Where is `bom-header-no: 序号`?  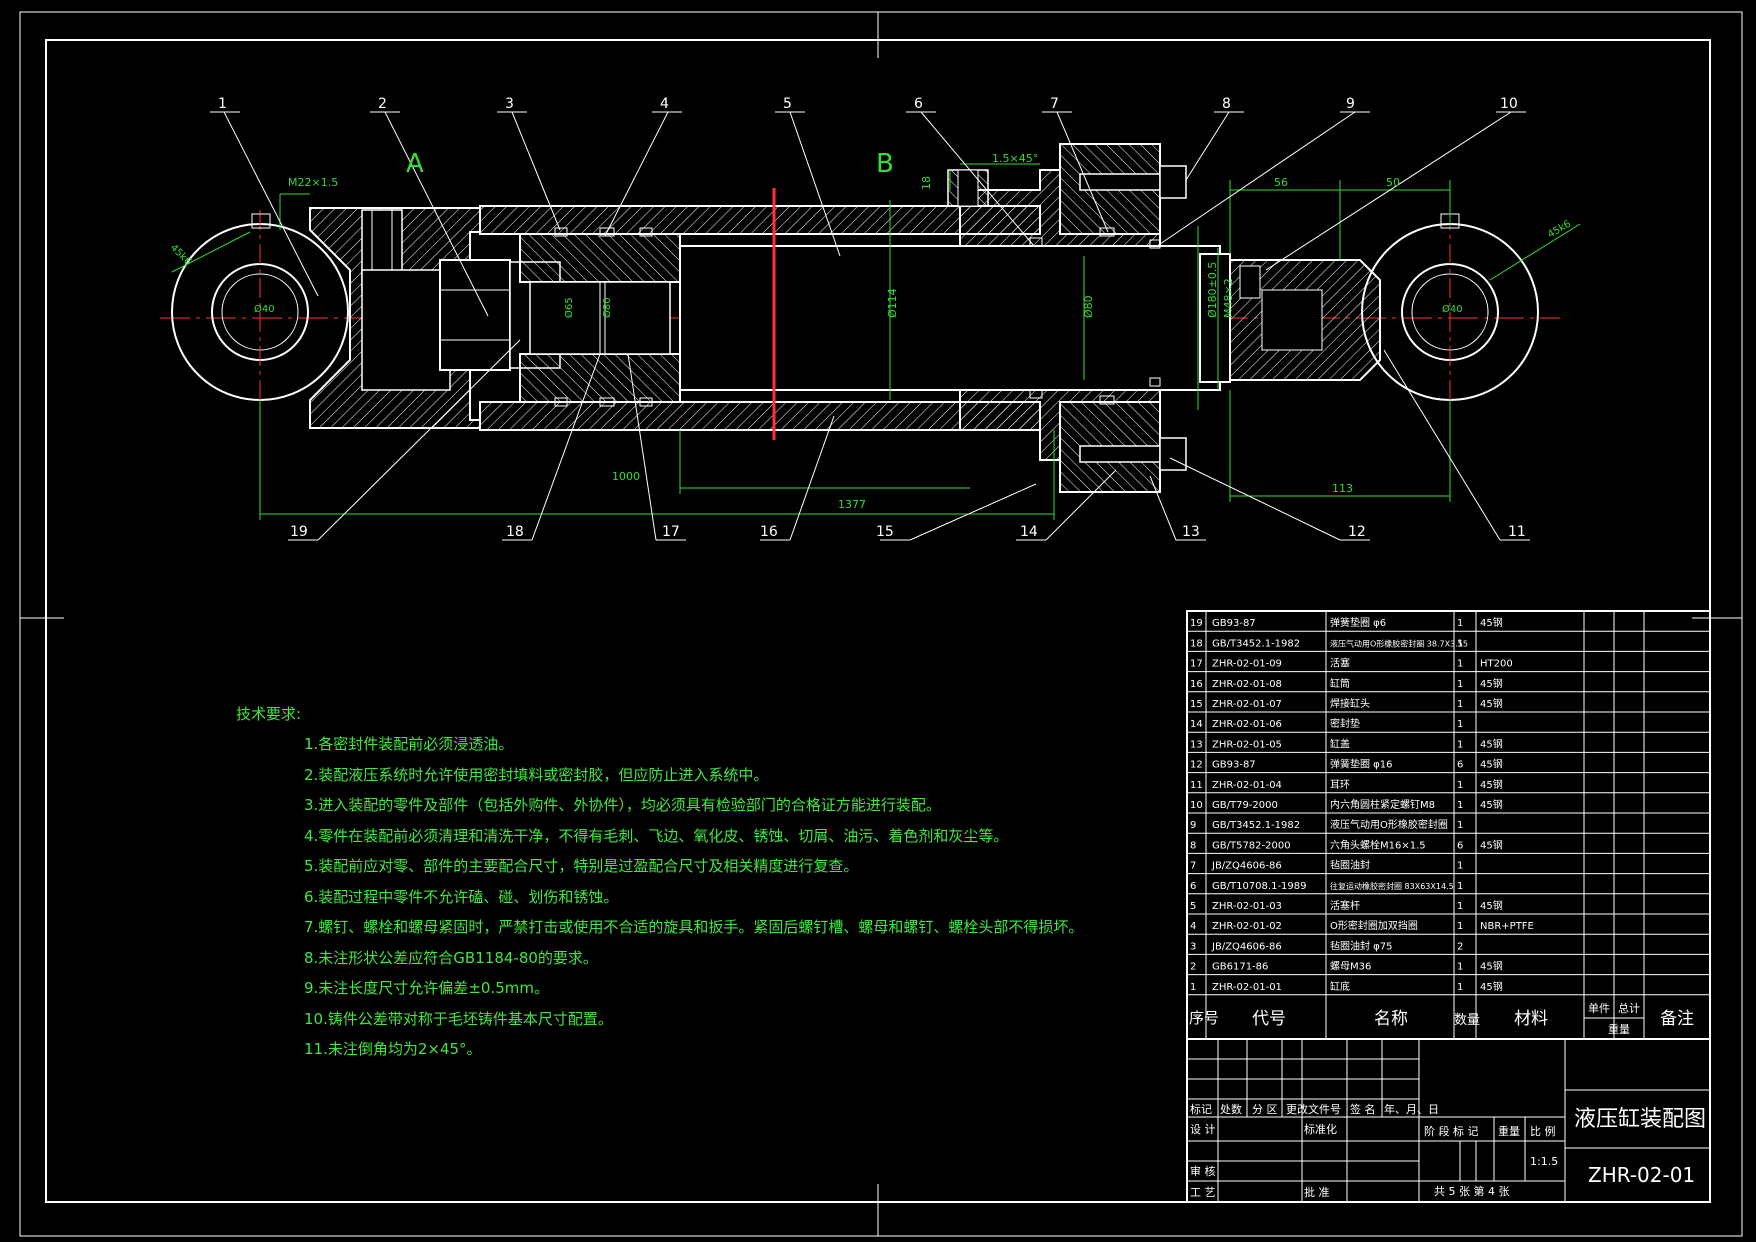 bom-header-no: 序号 is located at coordinates (1204, 1018).